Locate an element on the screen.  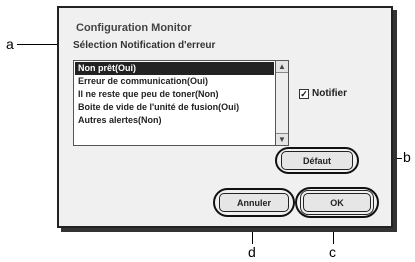
callout-d: d is located at coordinates (252, 252).